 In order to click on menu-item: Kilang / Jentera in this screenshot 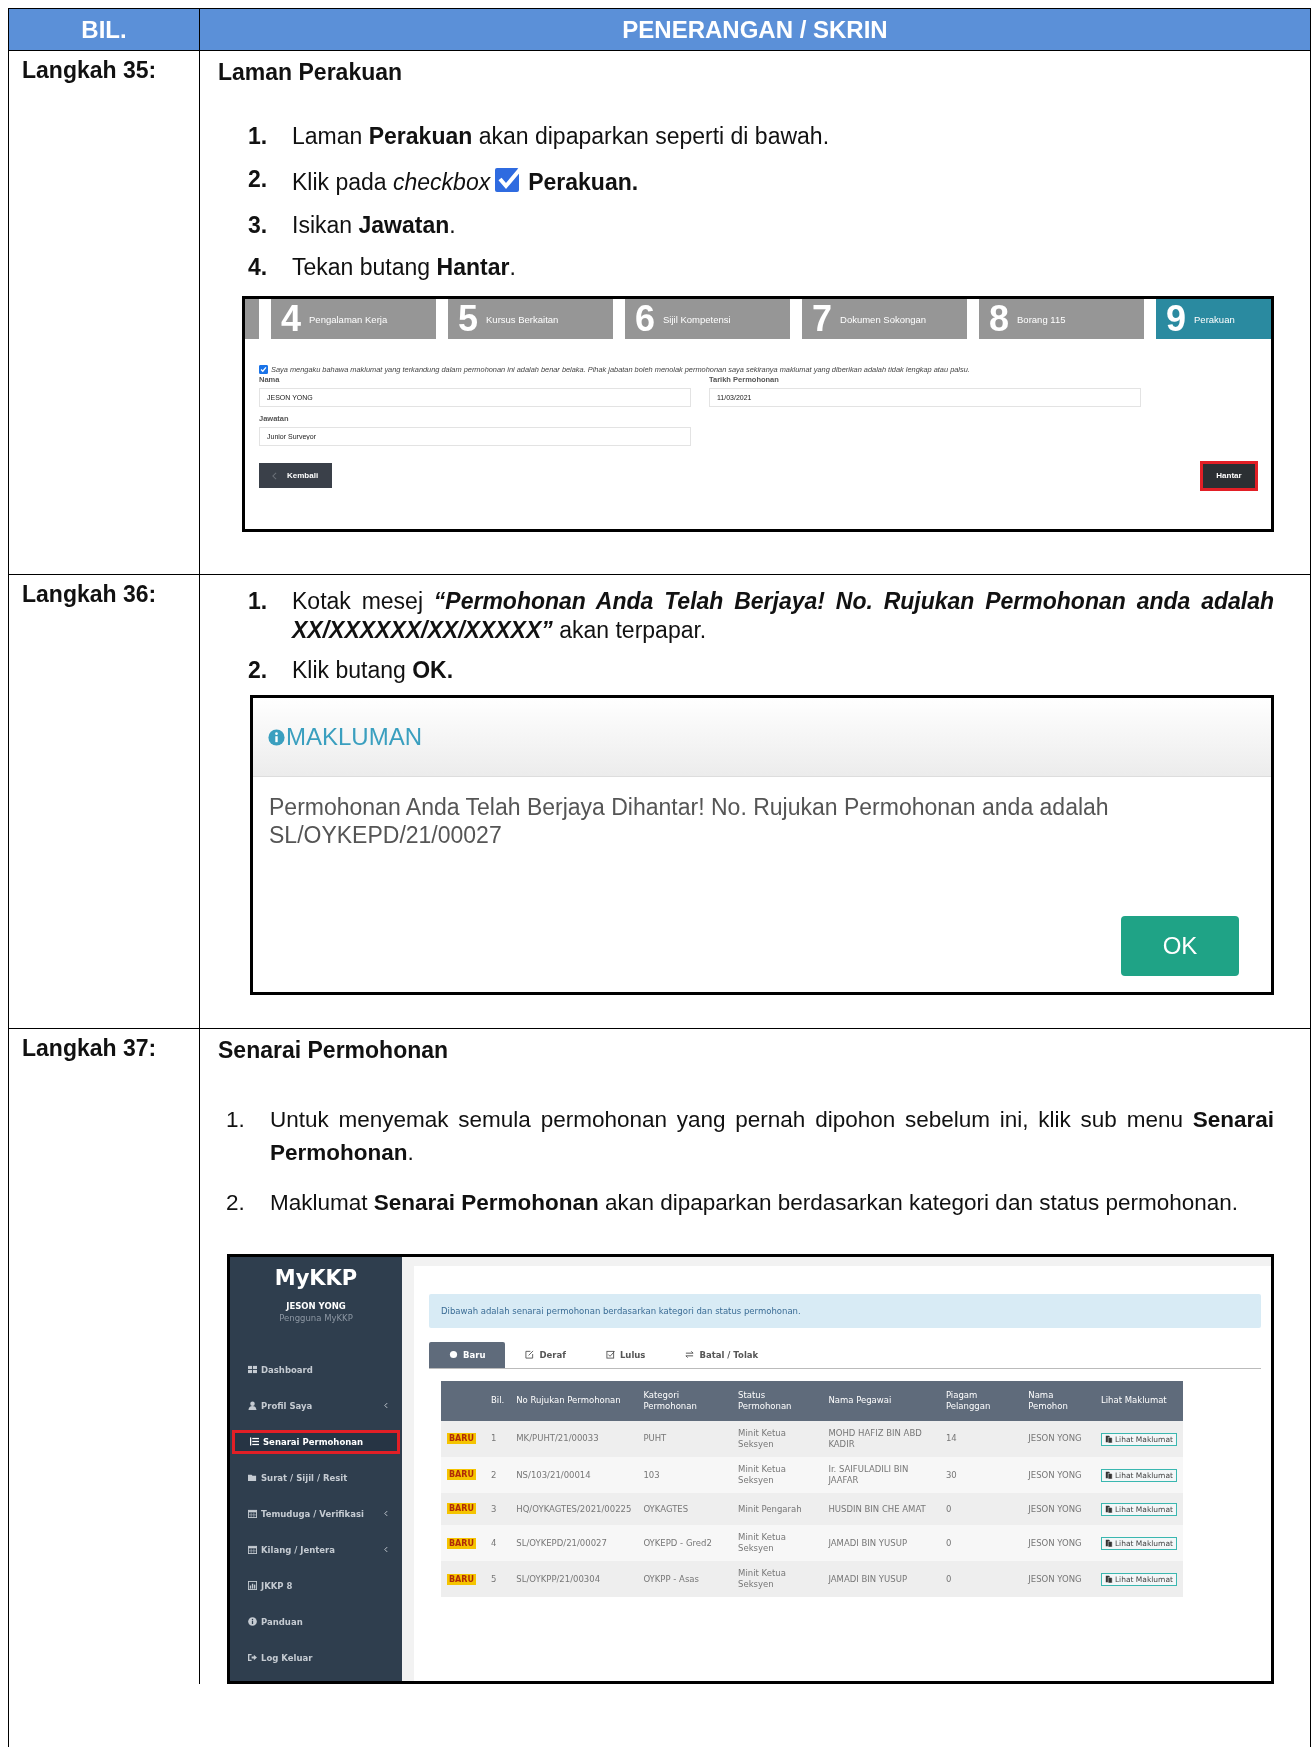, I will do `click(316, 1549)`.